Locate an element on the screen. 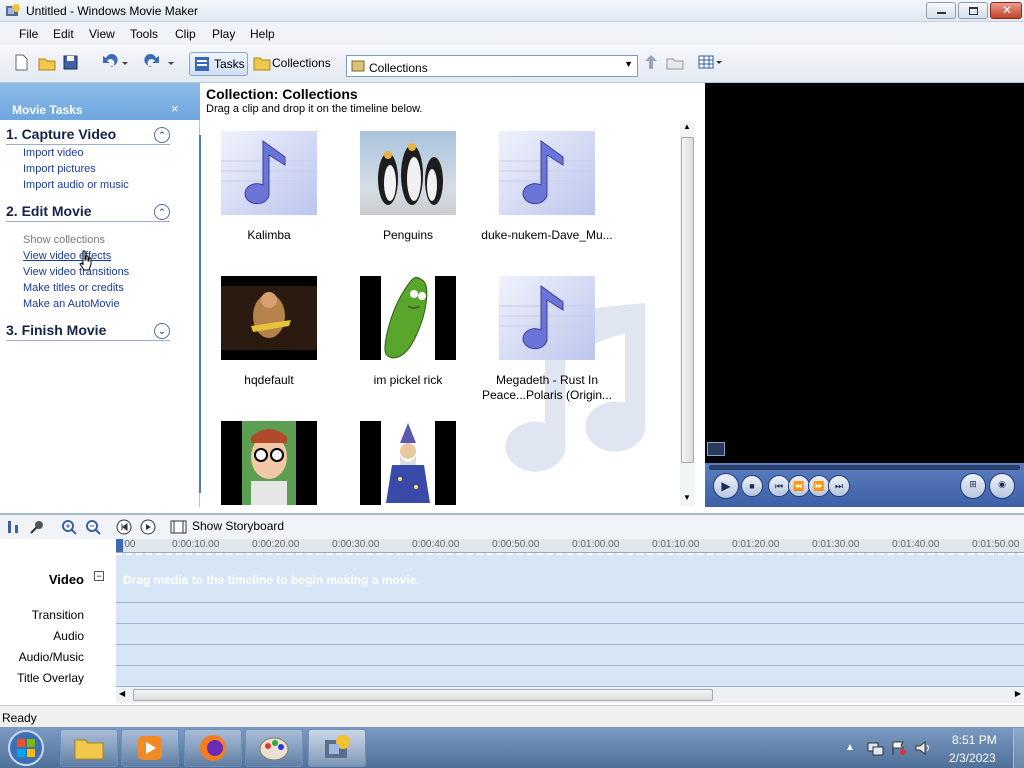 Image resolution: width=1024 pixels, height=768 pixels. fullscreen-icon is located at coordinates (716, 449).